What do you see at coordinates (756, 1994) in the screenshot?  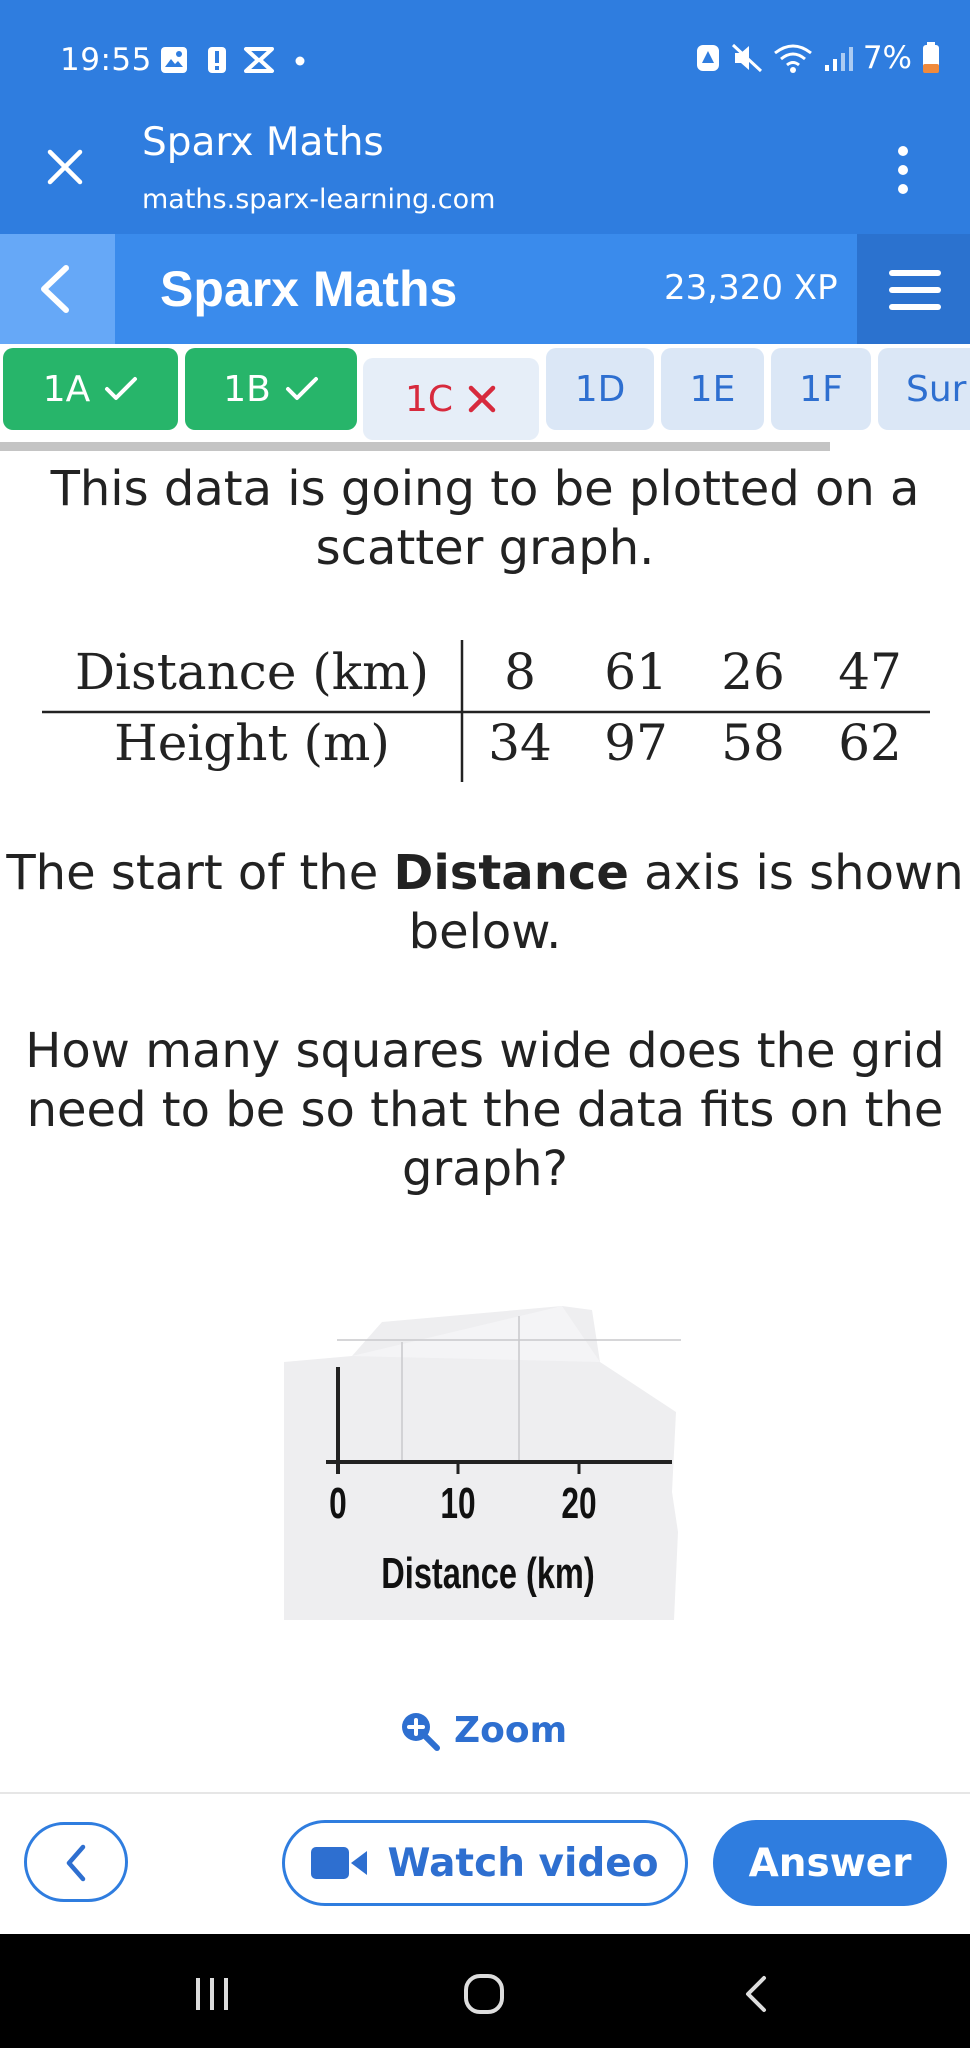 I see `back-icon` at bounding box center [756, 1994].